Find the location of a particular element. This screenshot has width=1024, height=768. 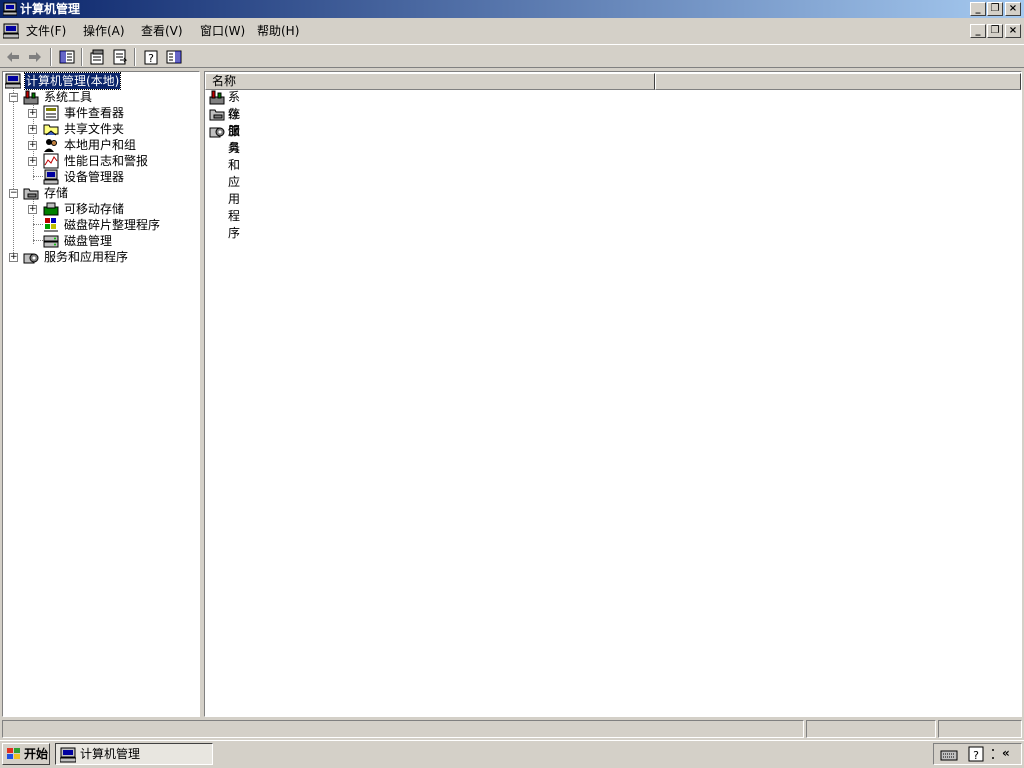

menu-view: 查看(V) is located at coordinates (162, 31).